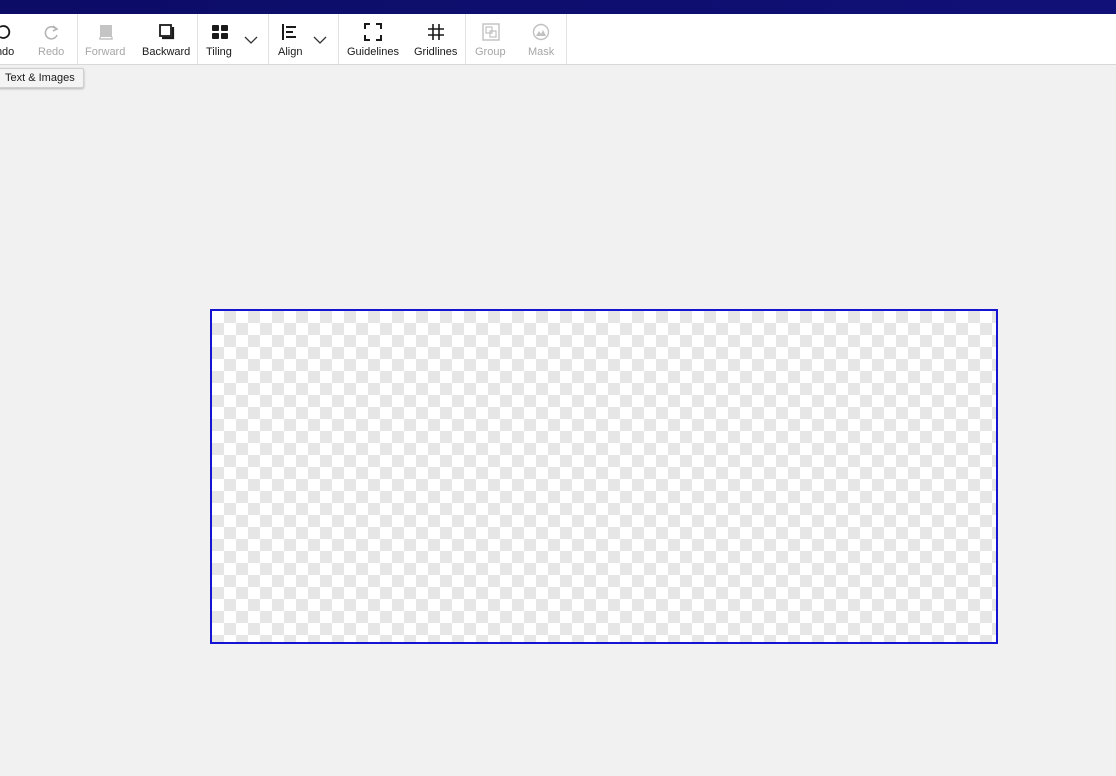  I want to click on bring-forward-icon, so click(106, 32).